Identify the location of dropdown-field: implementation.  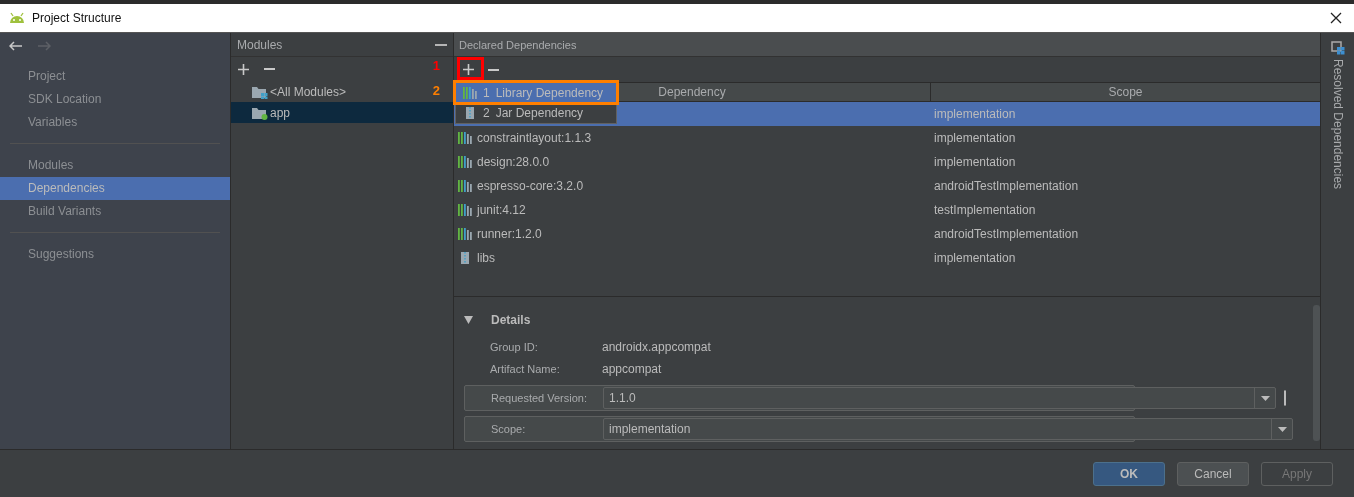
(948, 429).